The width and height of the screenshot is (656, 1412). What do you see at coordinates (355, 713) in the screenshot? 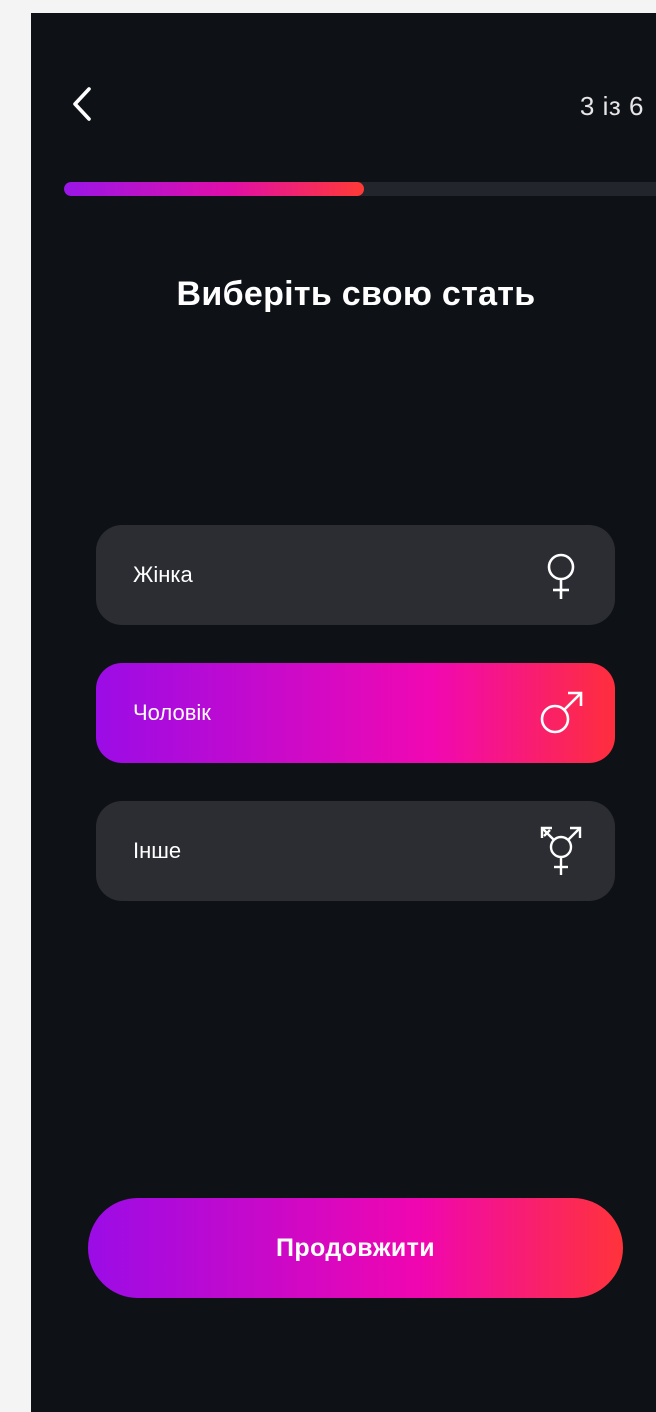
I see `option-male: Чоловік` at bounding box center [355, 713].